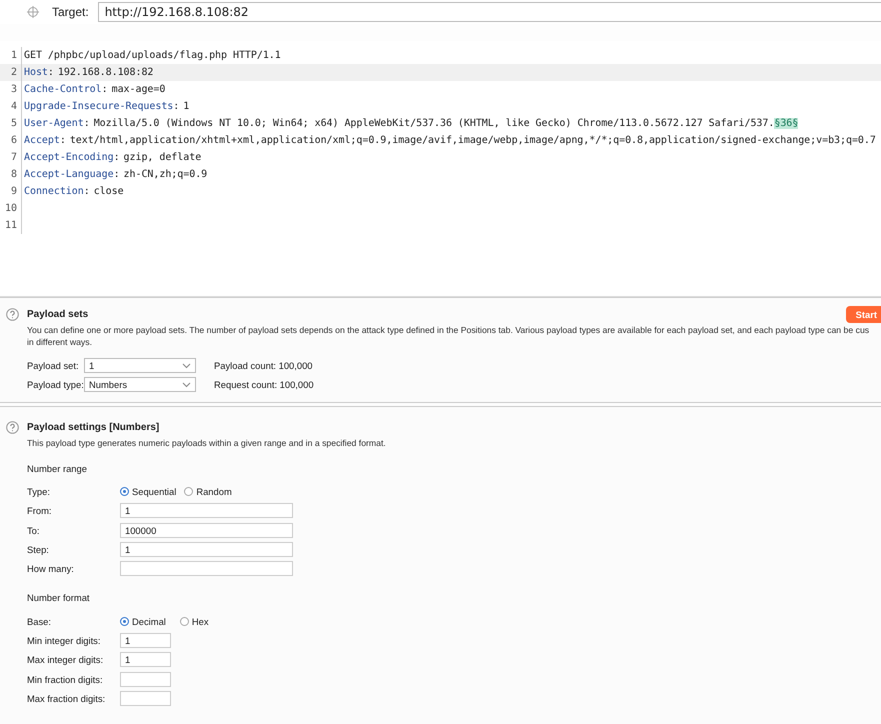 This screenshot has width=881, height=724. Describe the element at coordinates (264, 384) in the screenshot. I see `count-text: Request count: 100,000` at that location.